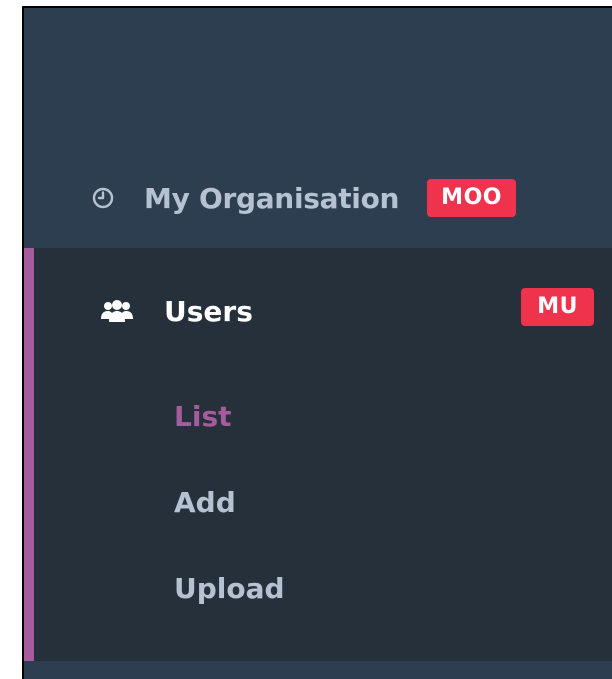  What do you see at coordinates (272, 198) in the screenshot?
I see `sidebar-item-label: My Organisation` at bounding box center [272, 198].